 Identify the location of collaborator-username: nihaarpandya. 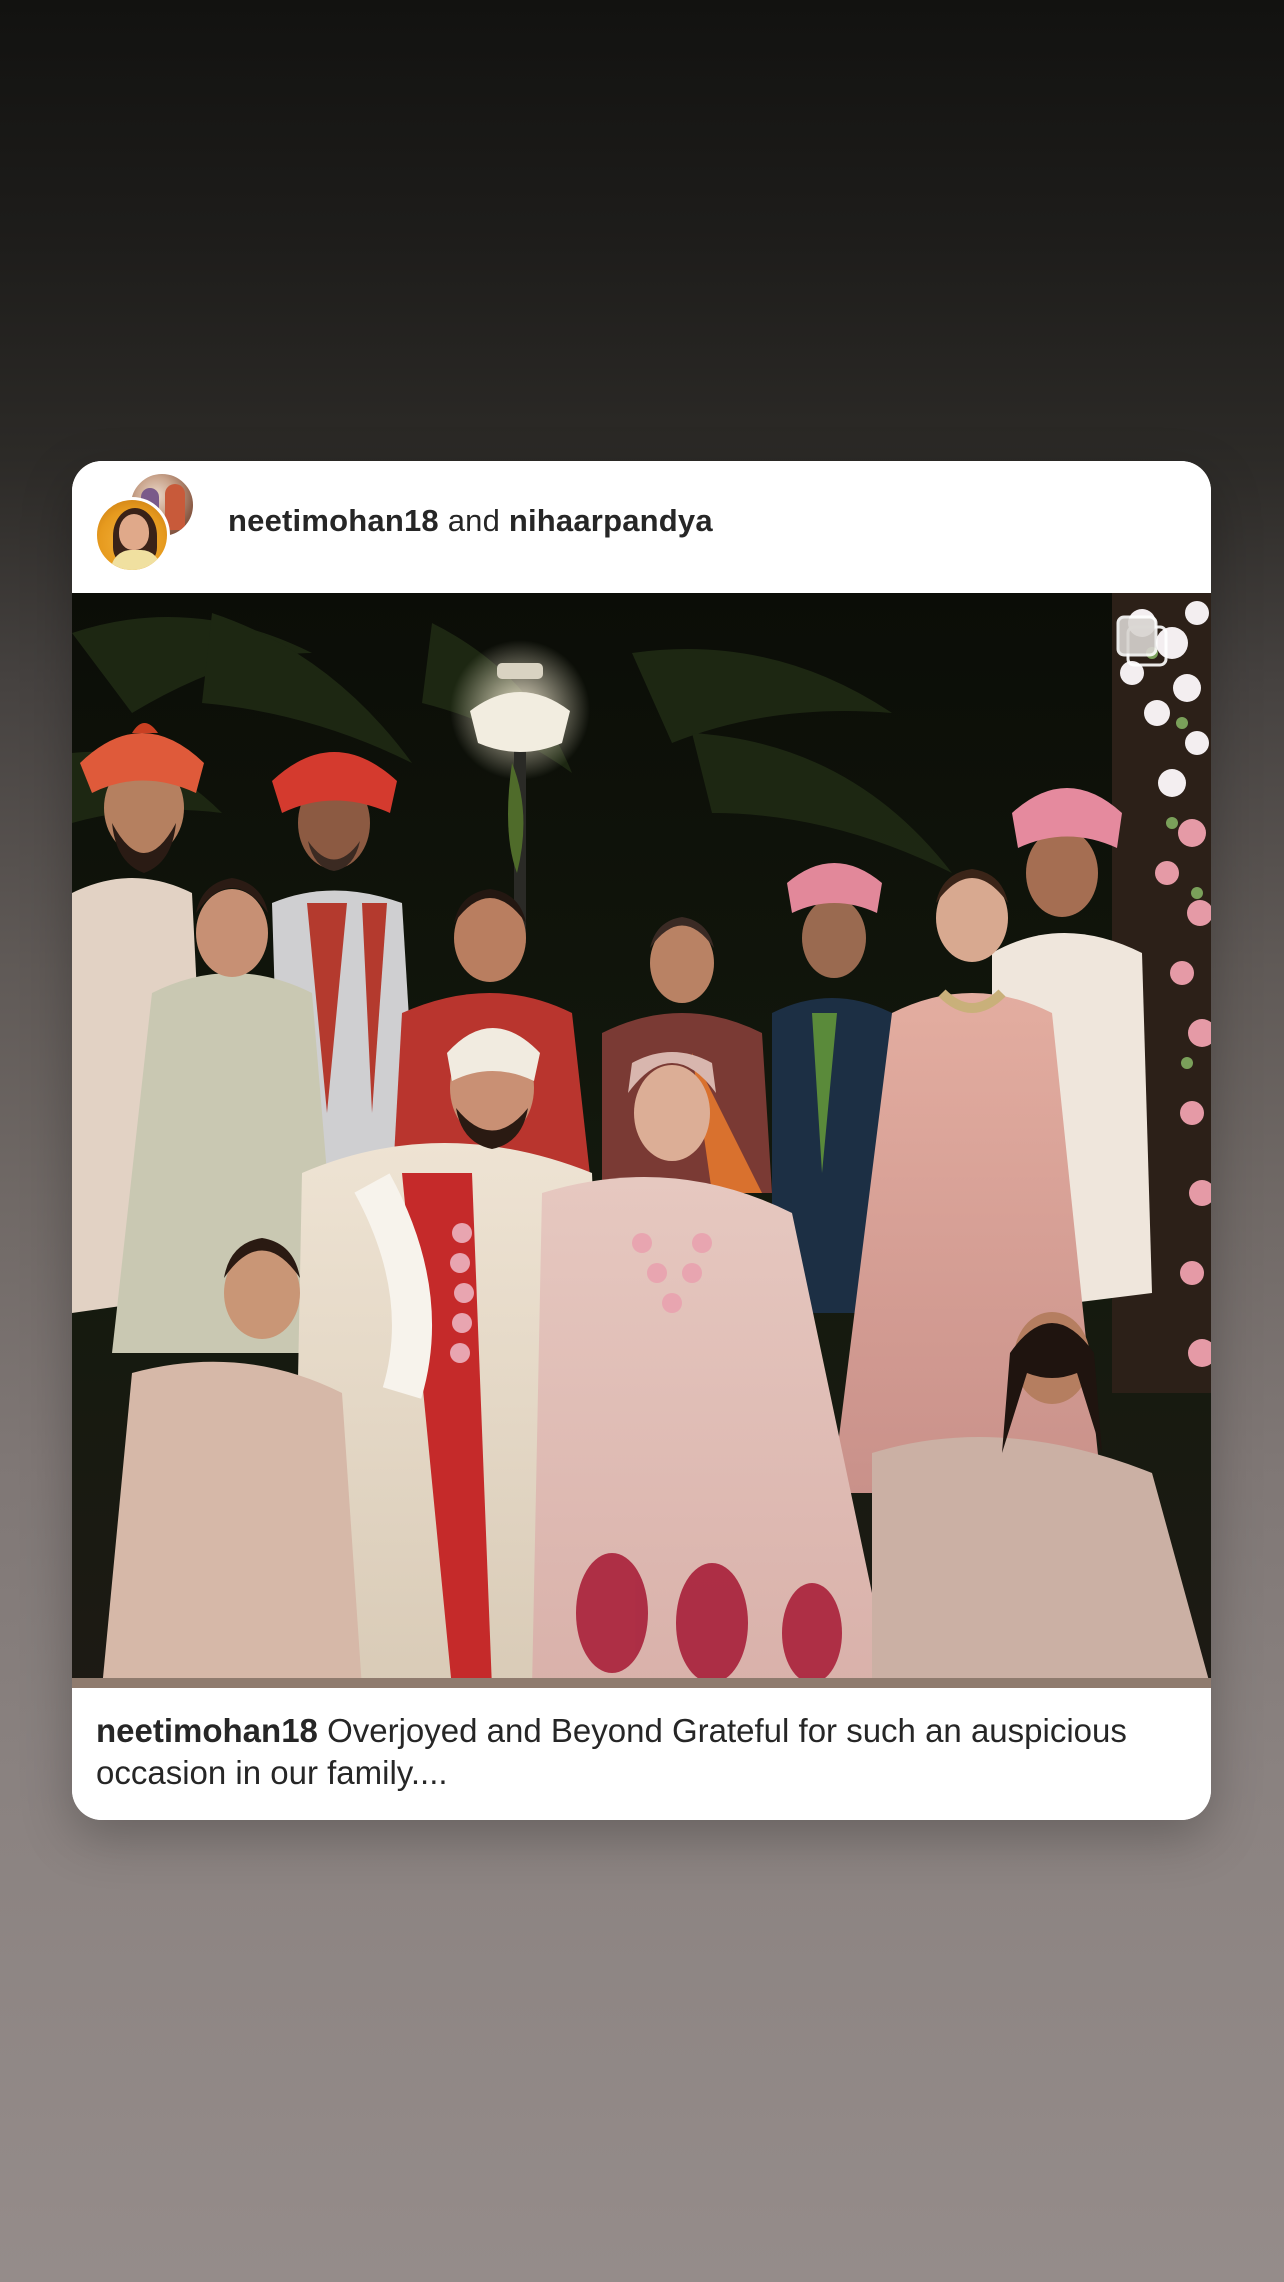
(611, 520).